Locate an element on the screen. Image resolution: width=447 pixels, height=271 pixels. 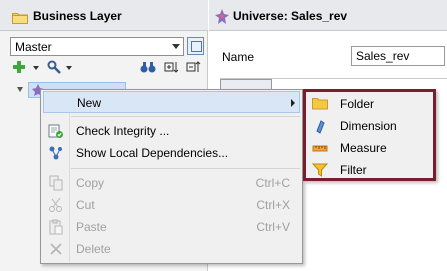
submenu-item-dimension: Dimension is located at coordinates (369, 126).